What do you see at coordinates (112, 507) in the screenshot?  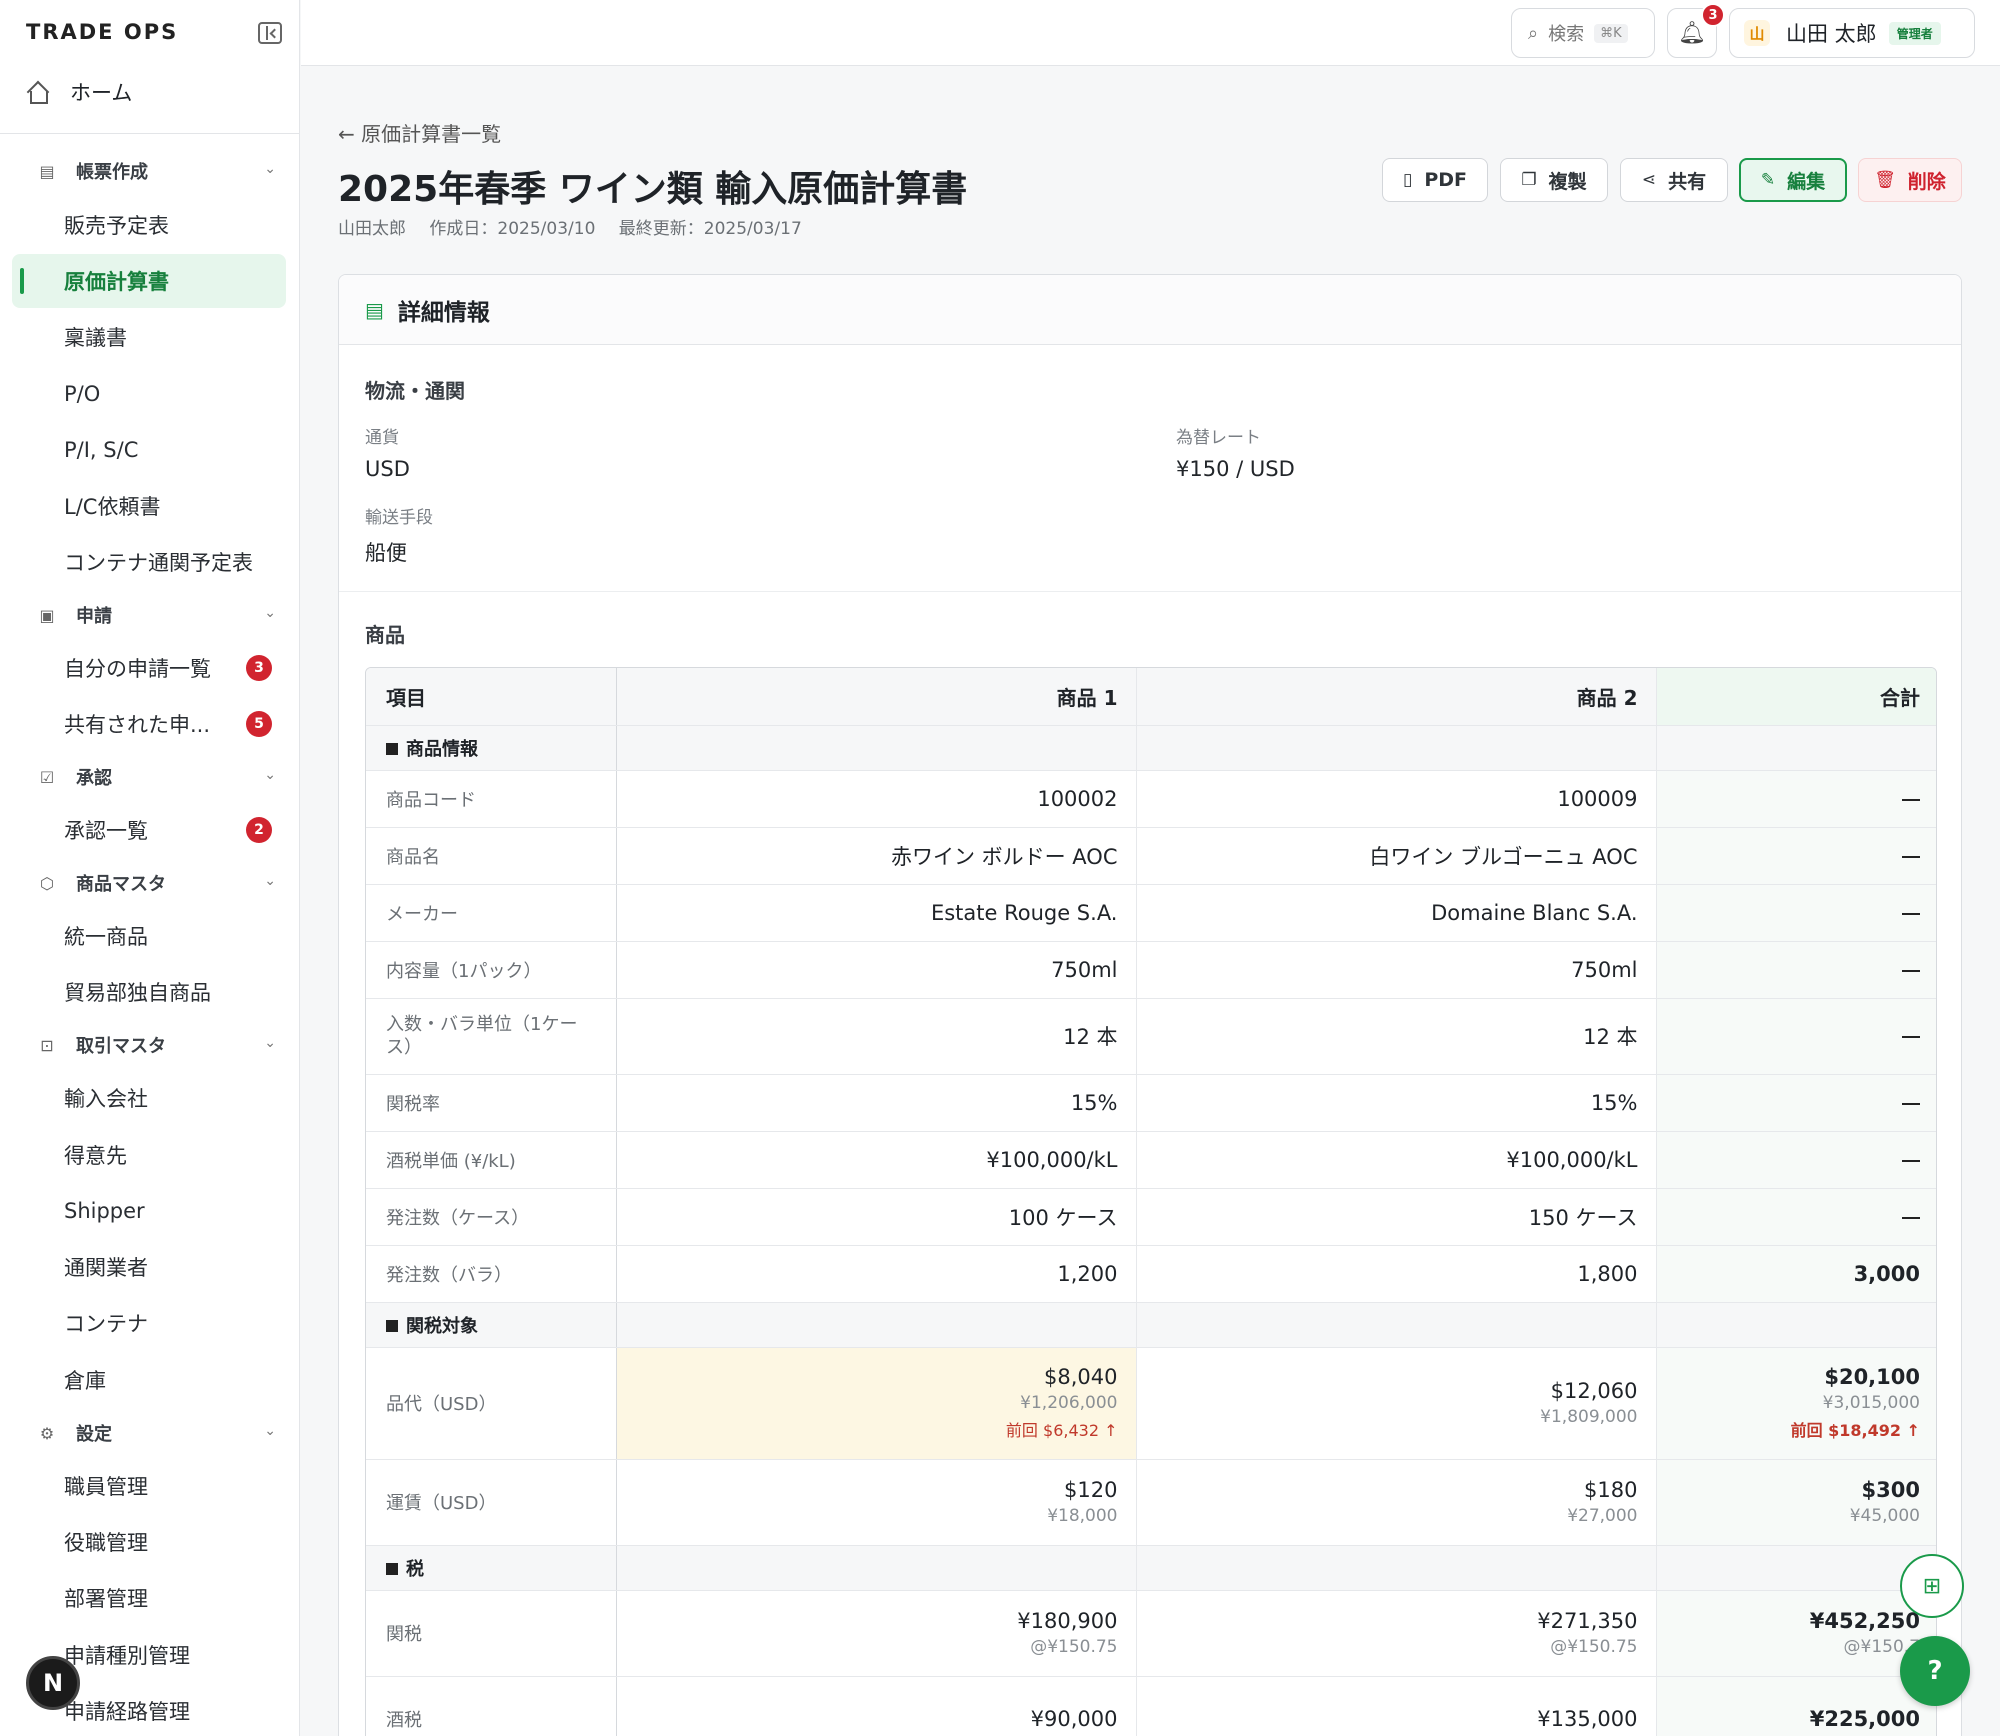 I see `sidebar-item-label: L/C依頼書` at bounding box center [112, 507].